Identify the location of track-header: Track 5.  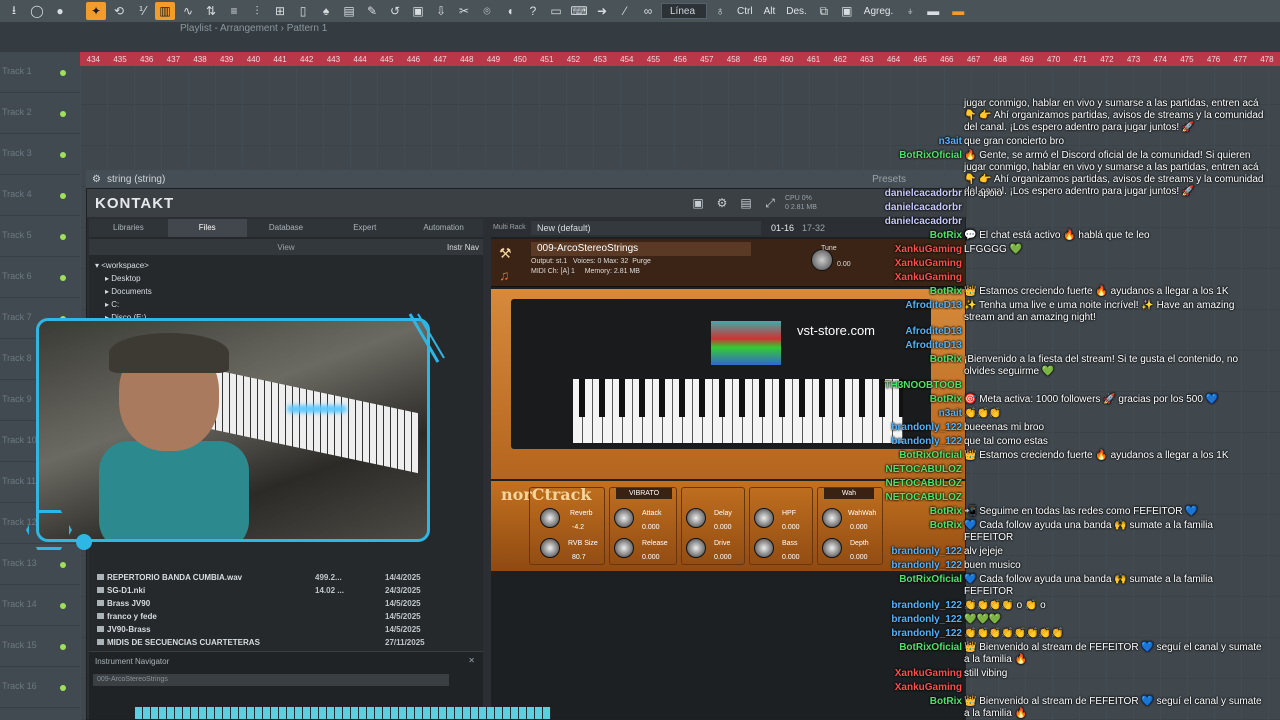
(40, 236).